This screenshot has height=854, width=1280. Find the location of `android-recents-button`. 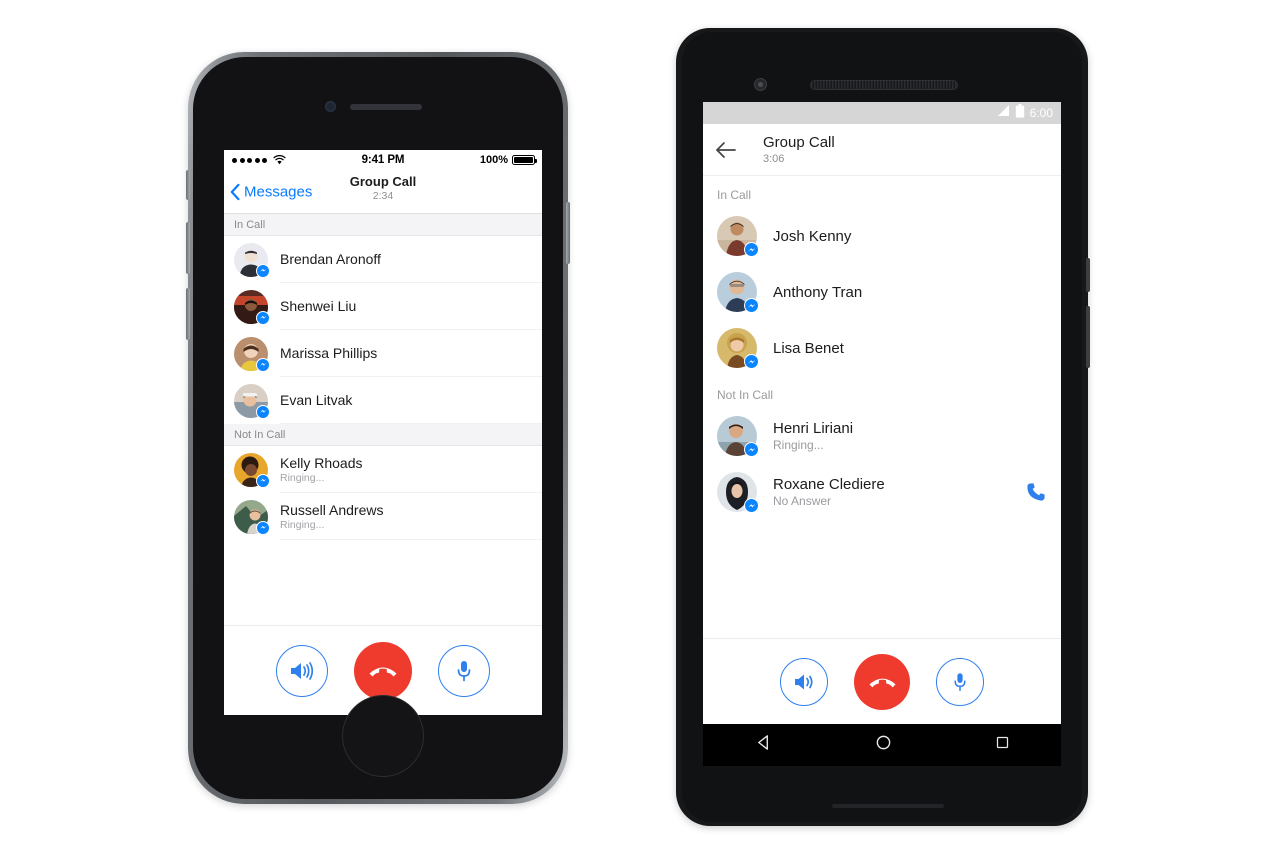

android-recents-button is located at coordinates (1002, 745).